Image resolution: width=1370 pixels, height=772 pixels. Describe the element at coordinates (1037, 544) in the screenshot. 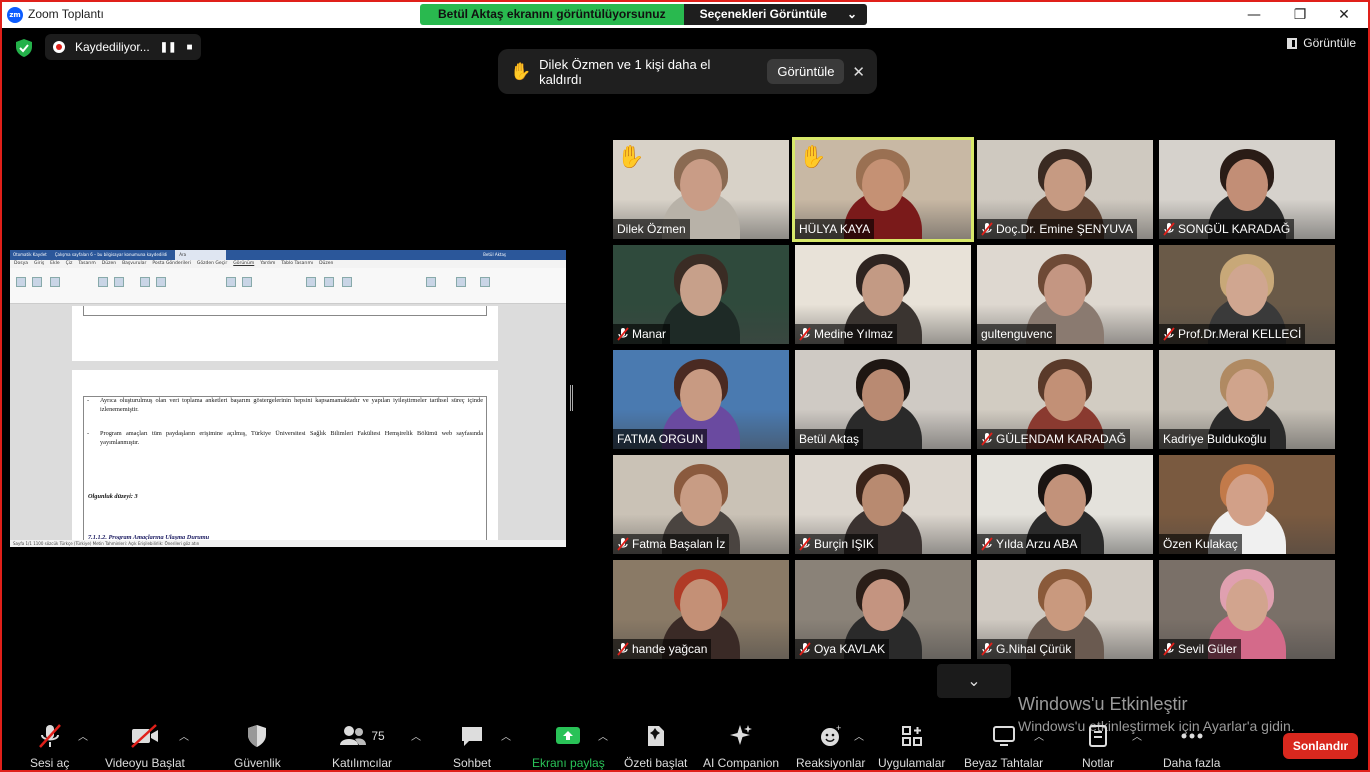

I see `participant-name: Yılda Arzu ABA` at that location.